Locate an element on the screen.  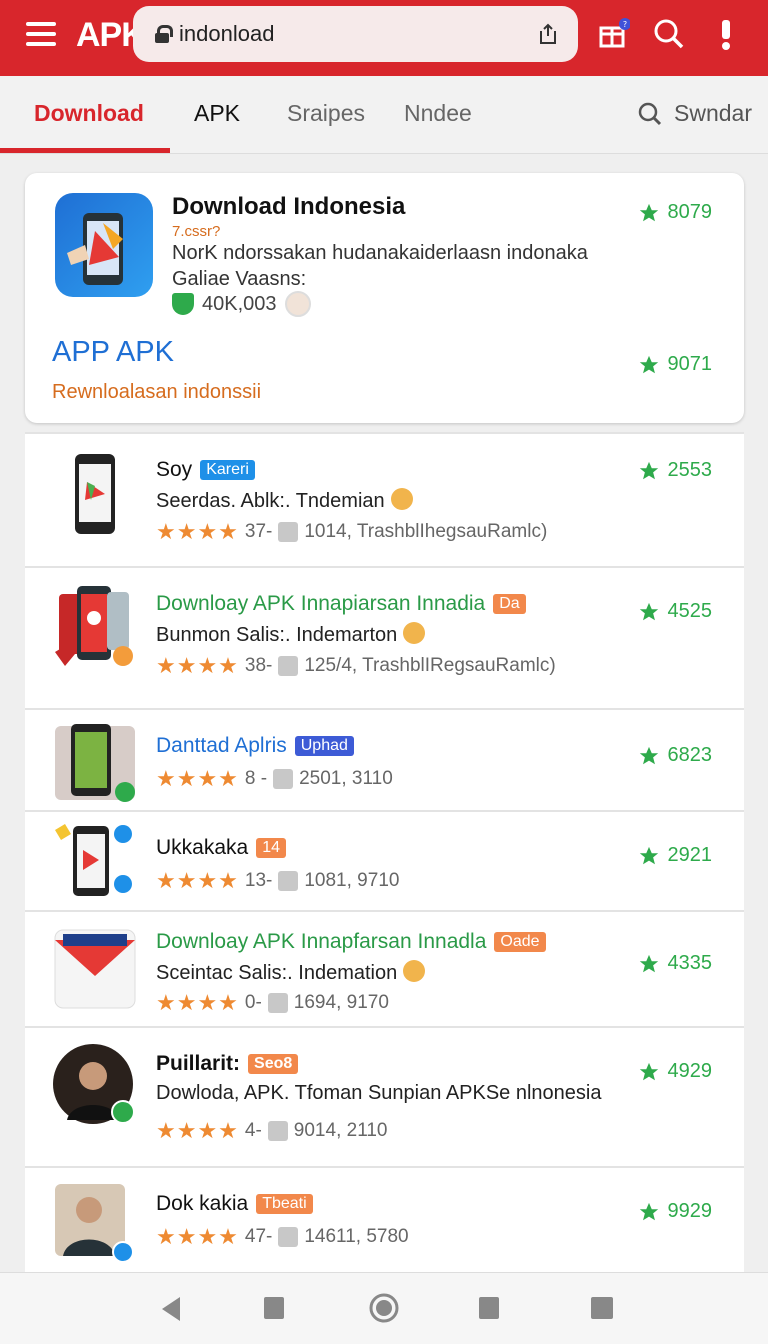
alert-icon is located at coordinates (726, 34).